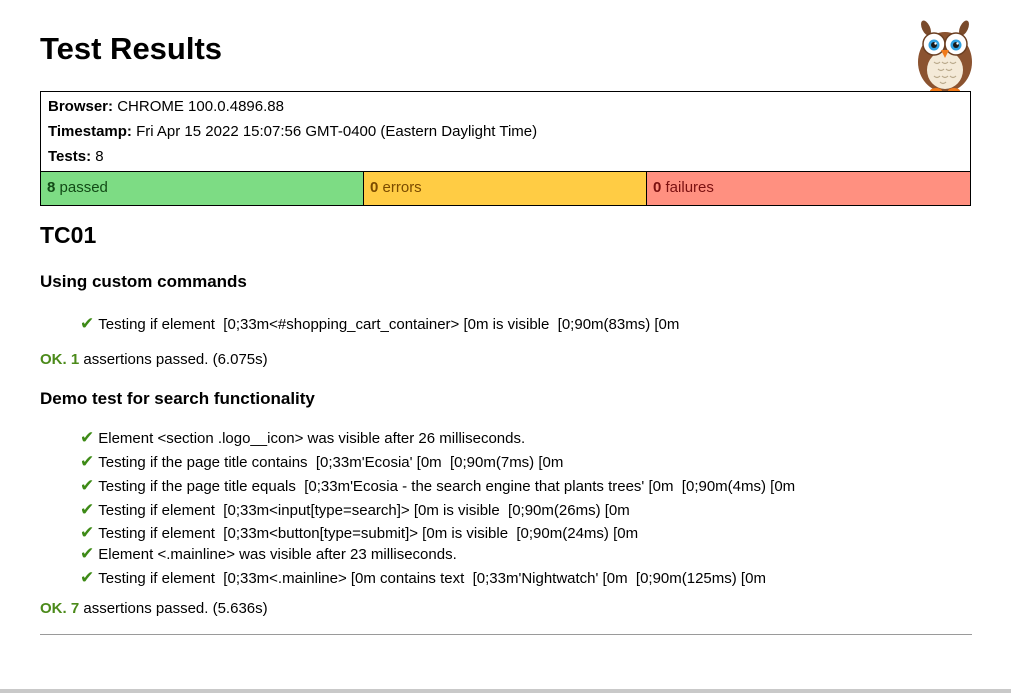  I want to click on errors-stat: 0 errors, so click(505, 188).